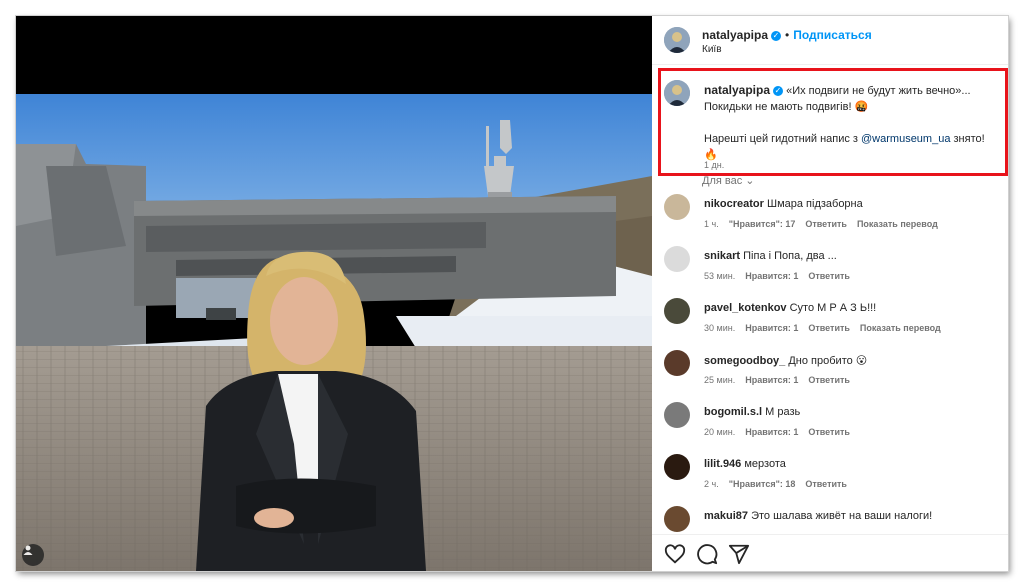  I want to click on comment-time: 2 ч., so click(711, 484).